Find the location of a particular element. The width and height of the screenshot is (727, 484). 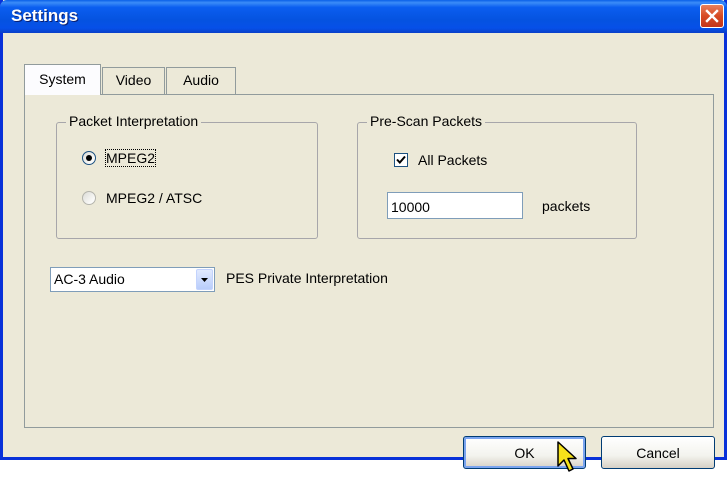

tab-audio-label: Audio is located at coordinates (201, 80).